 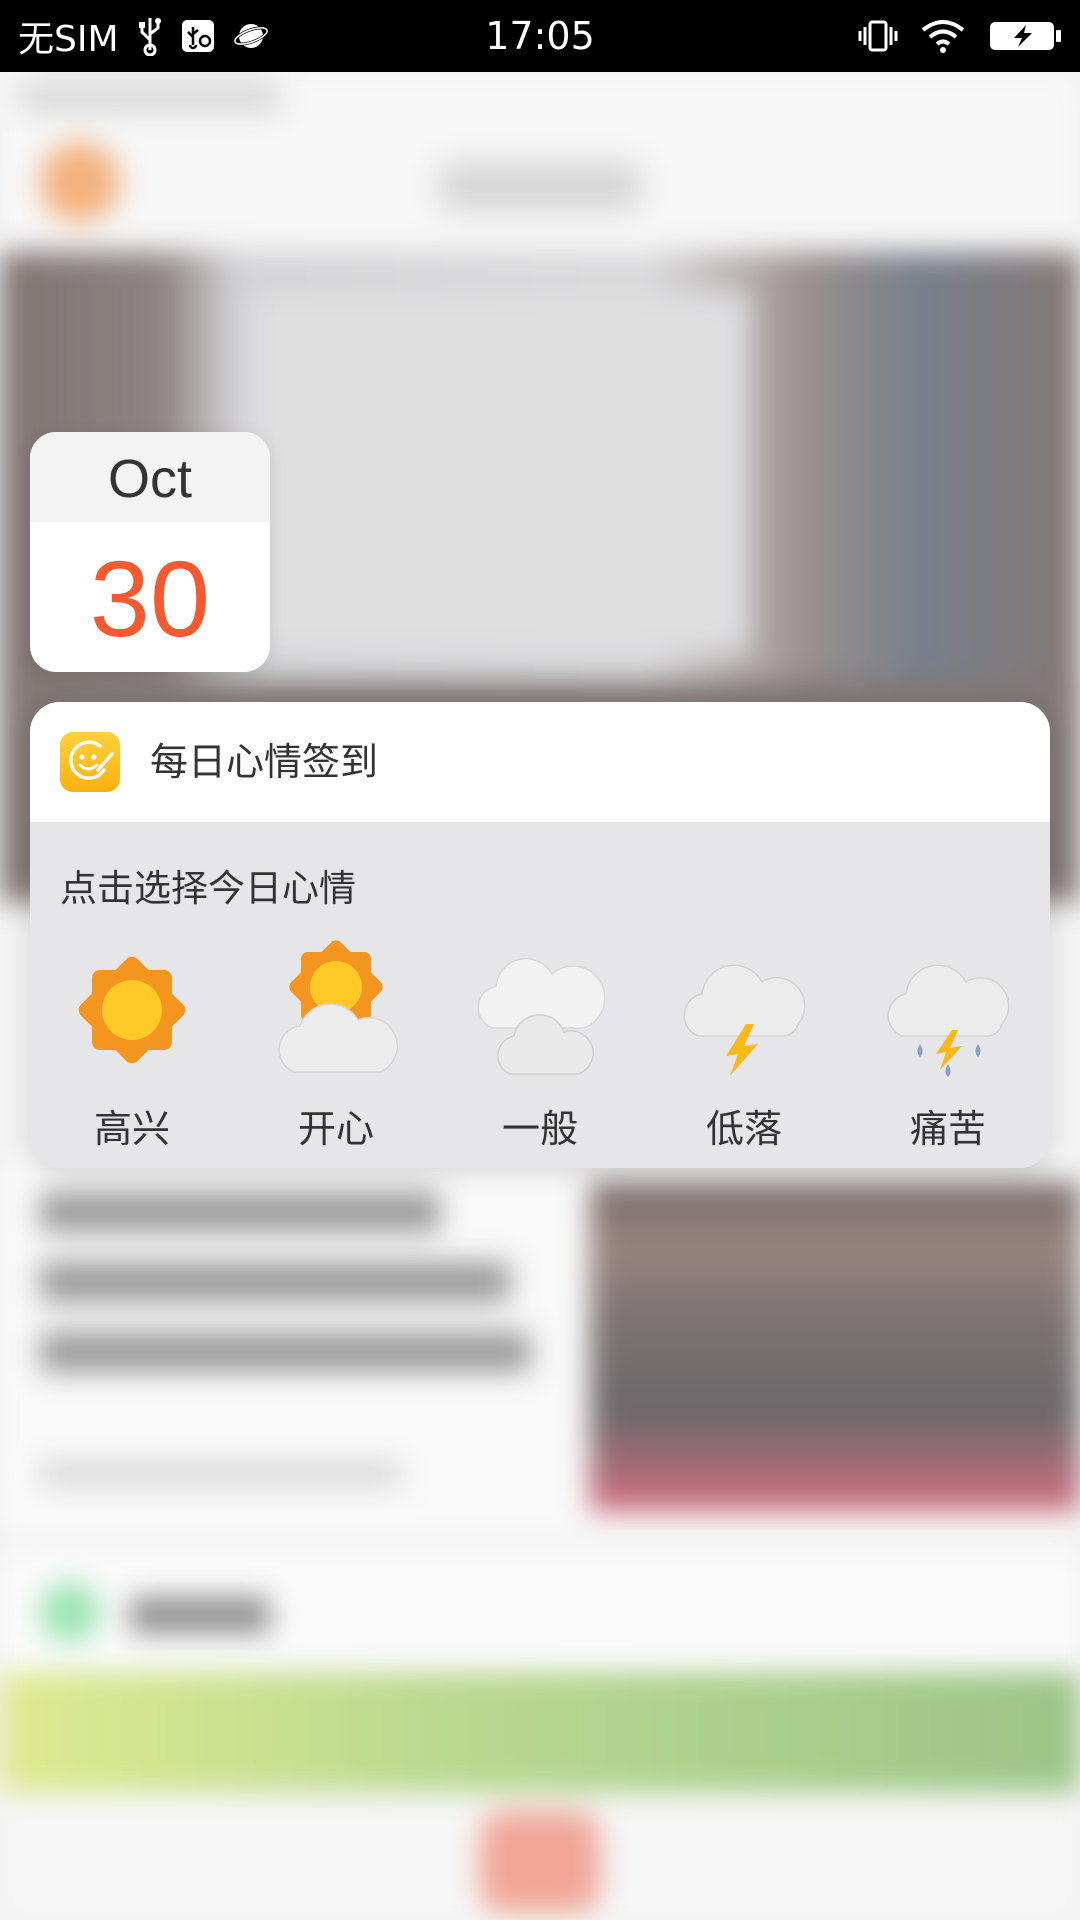 I want to click on date-day: 30, so click(x=150, y=598).